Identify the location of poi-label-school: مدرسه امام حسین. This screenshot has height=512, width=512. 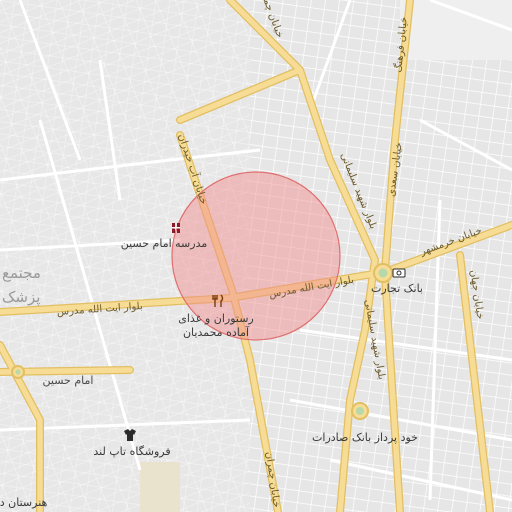
(164, 243).